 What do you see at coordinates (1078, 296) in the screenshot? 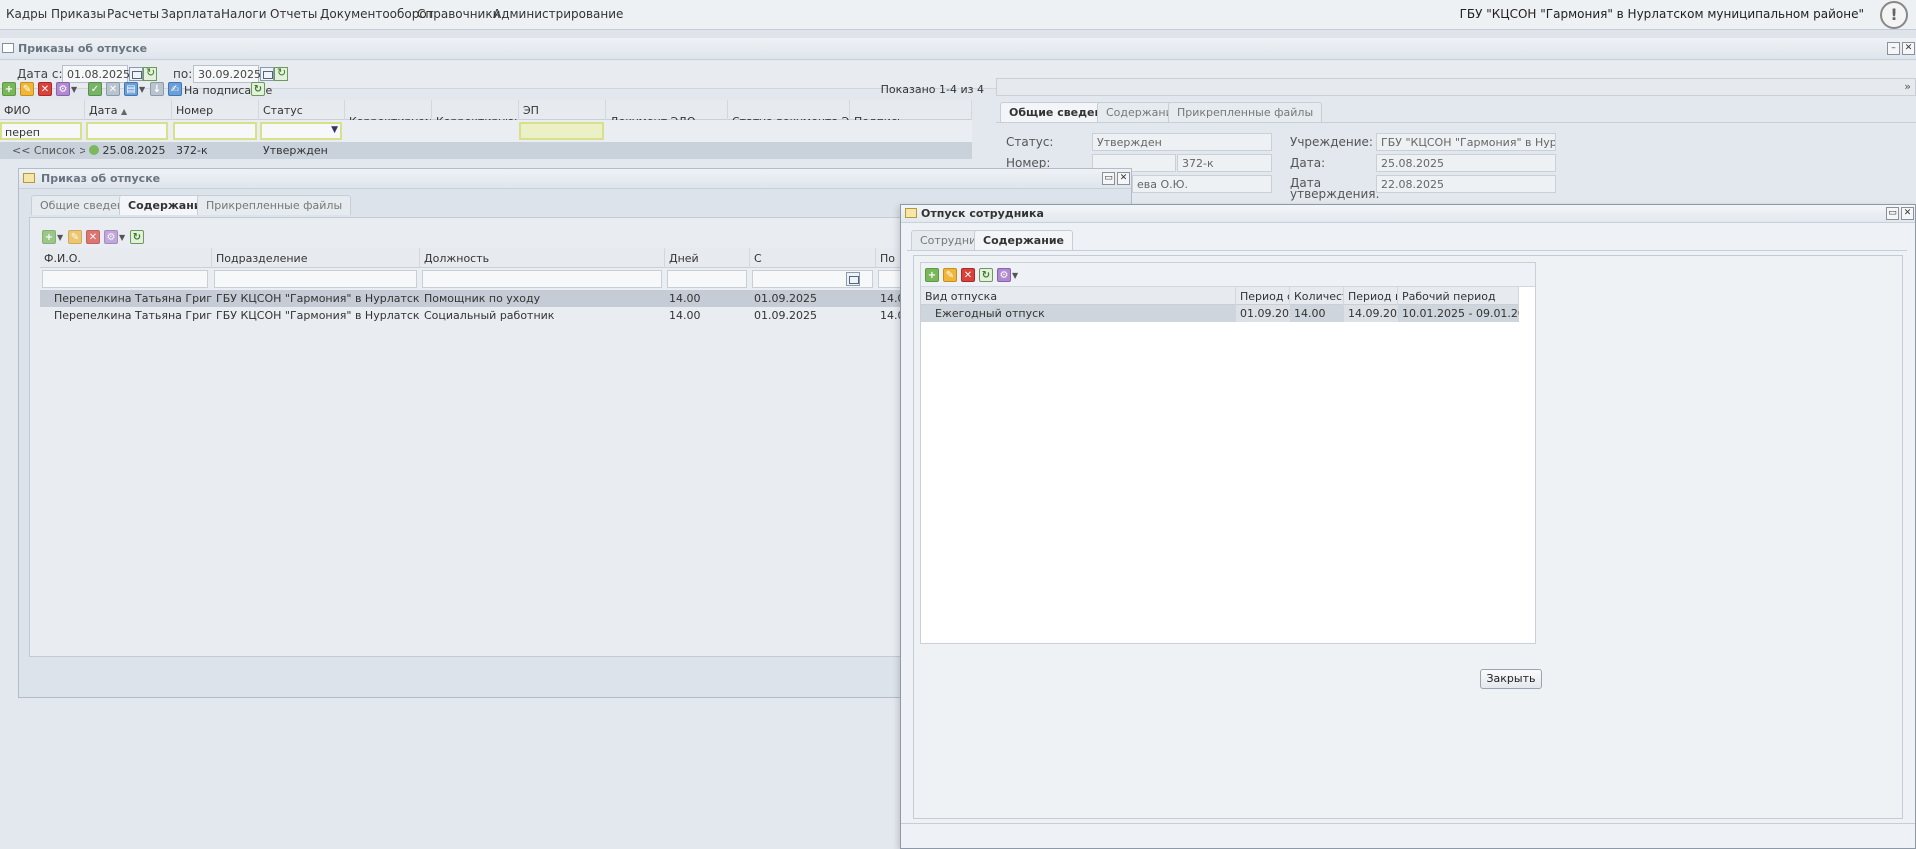
I see `col-vacation-type: Вид отпуска` at bounding box center [1078, 296].